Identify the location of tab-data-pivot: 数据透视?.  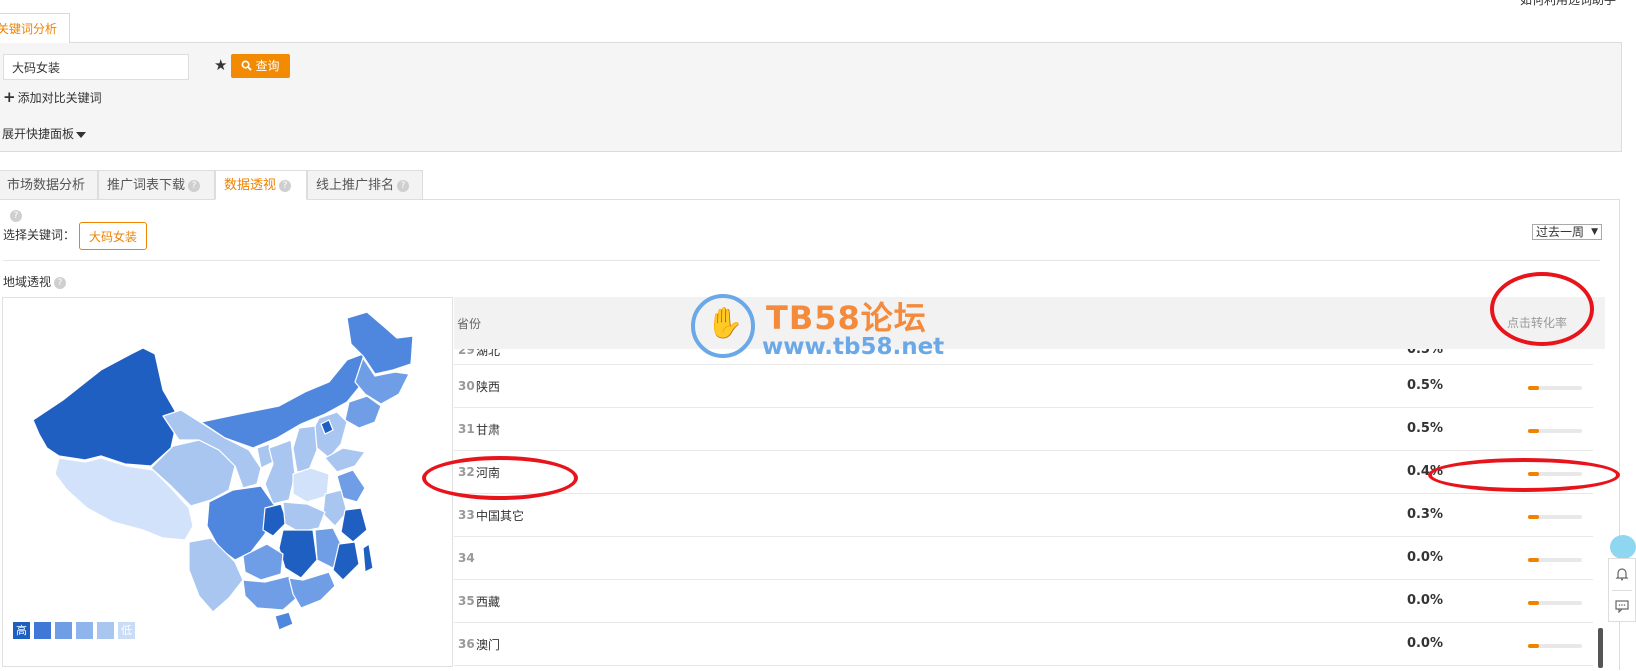
(261, 185).